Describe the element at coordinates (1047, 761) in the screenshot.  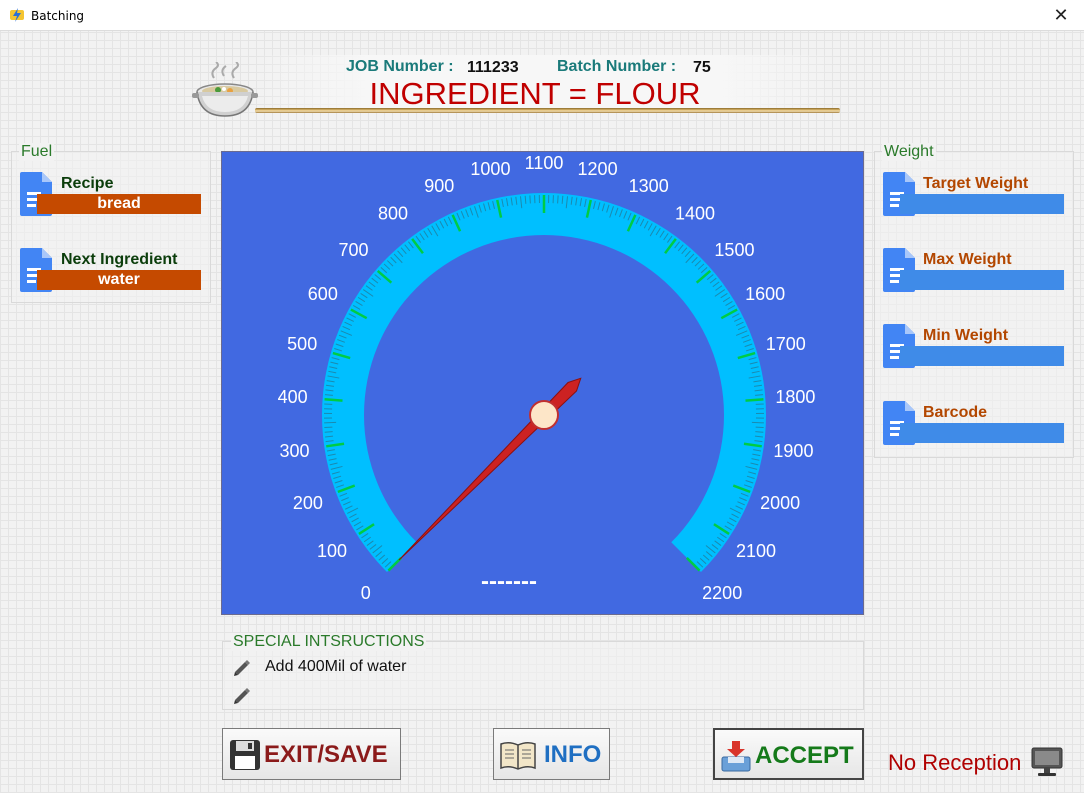
I see `computer-monitor-icon` at that location.